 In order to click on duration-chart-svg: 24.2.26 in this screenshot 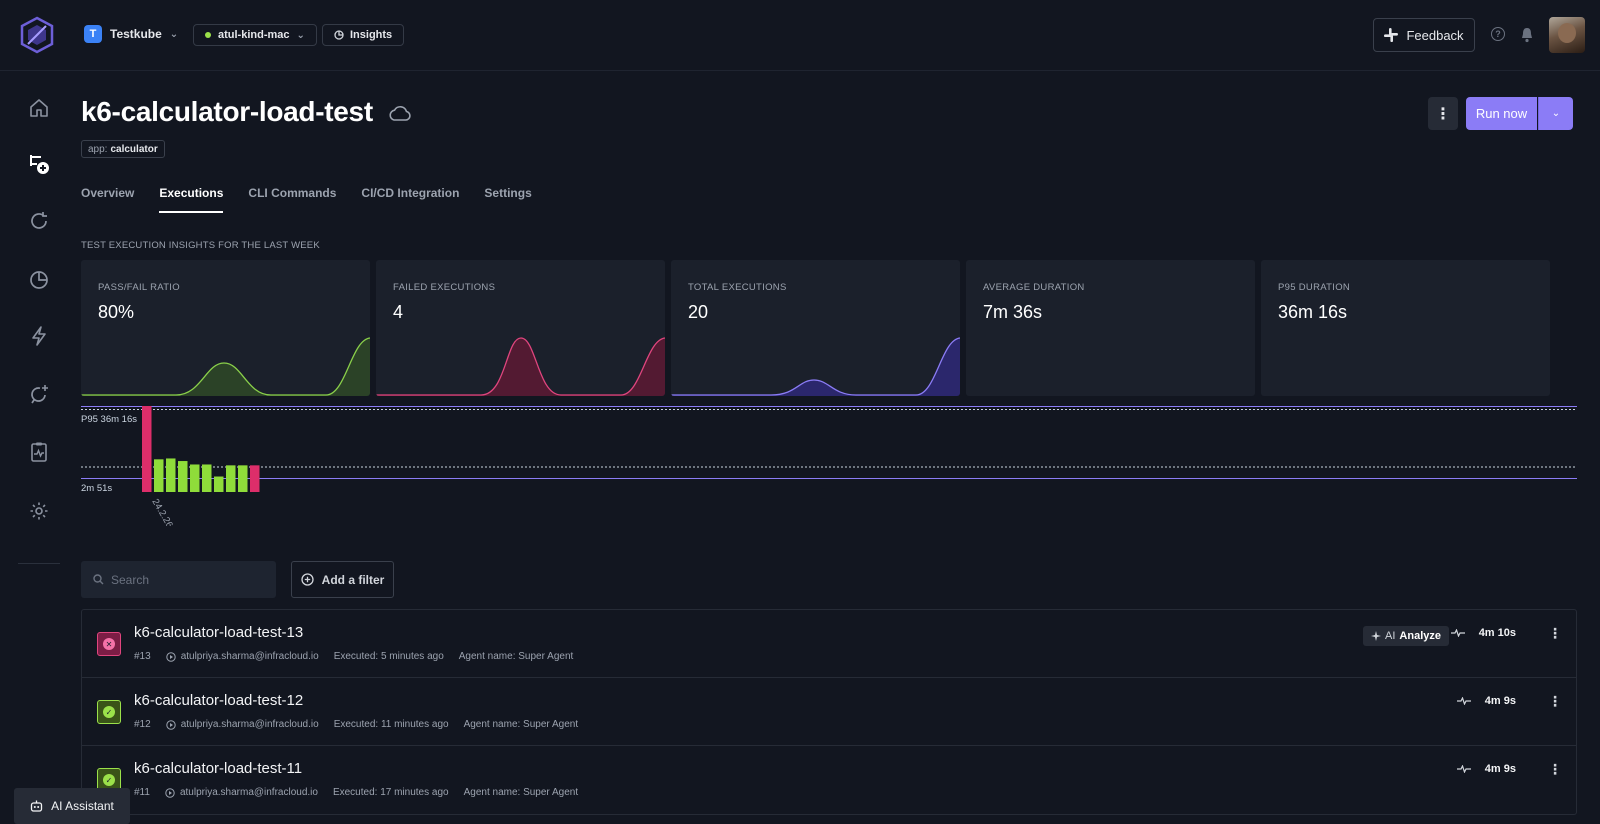, I will do `click(829, 468)`.